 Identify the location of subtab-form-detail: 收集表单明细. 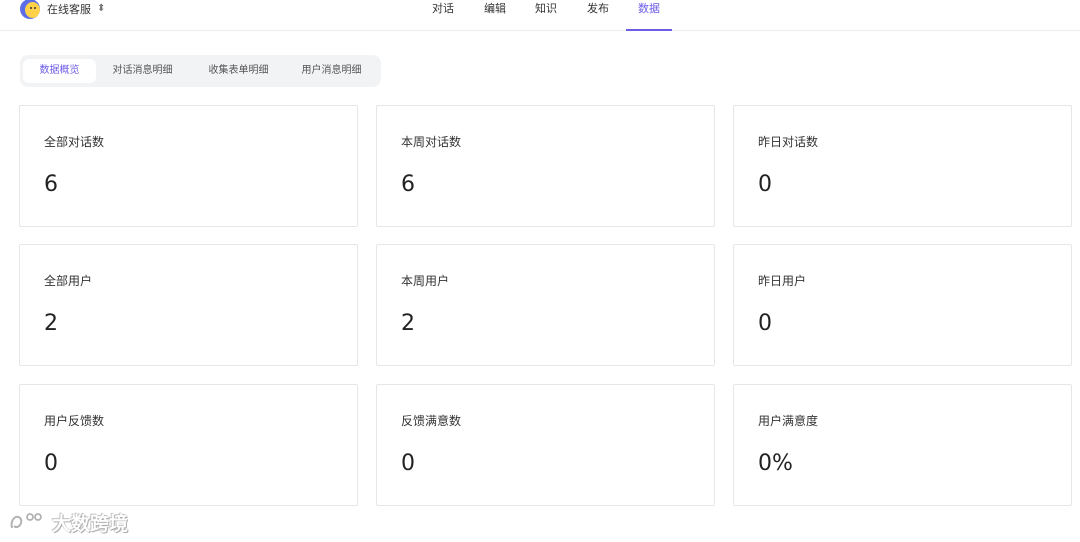
(238, 71).